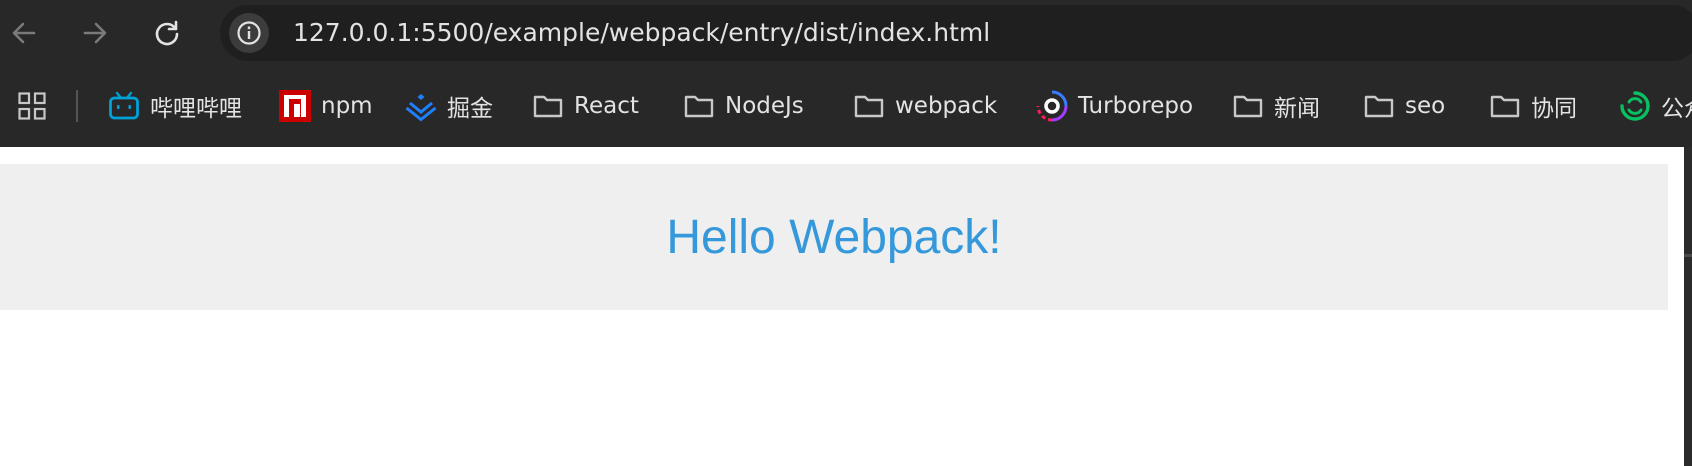 The width and height of the screenshot is (1692, 466). Describe the element at coordinates (421, 106) in the screenshot. I see `juejin-icon` at that location.